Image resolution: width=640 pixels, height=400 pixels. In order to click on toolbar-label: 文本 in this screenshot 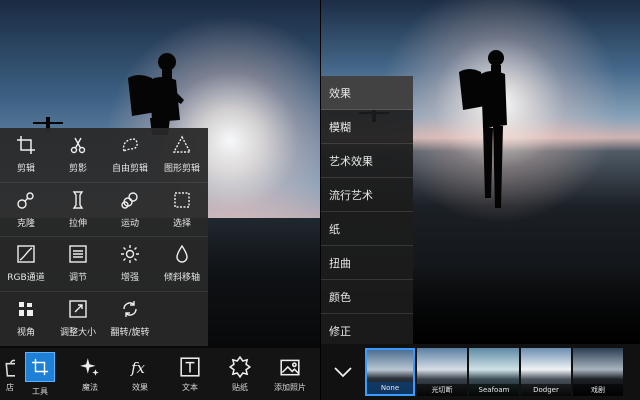, I will do `click(190, 387)`.